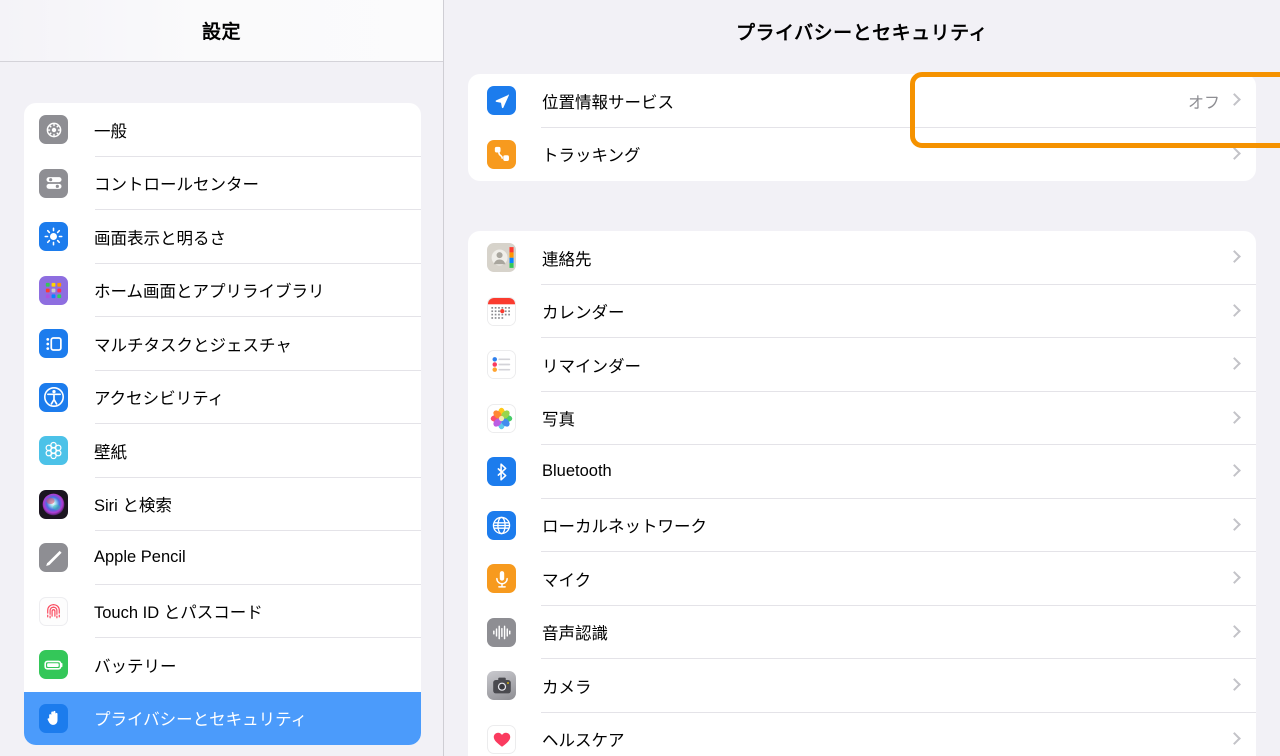 The height and width of the screenshot is (756, 1280). I want to click on location-tracking-group: 位置情報サービス オフ トラッキング, so click(862, 127).